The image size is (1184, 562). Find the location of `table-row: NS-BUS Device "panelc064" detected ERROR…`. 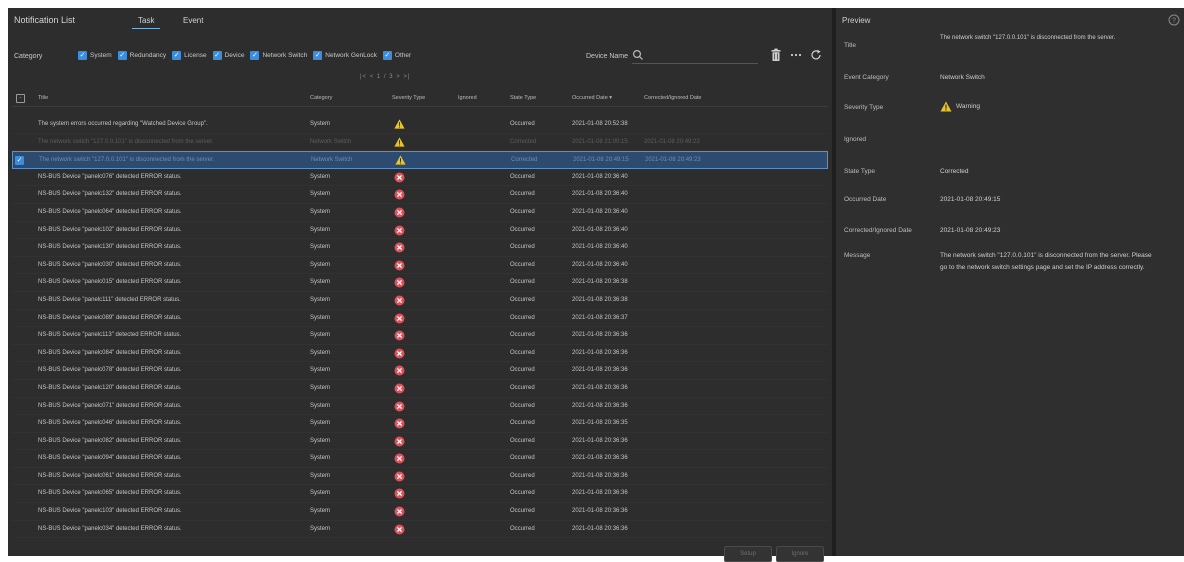

table-row: NS-BUS Device "panelc064" detected ERROR… is located at coordinates (420, 213).